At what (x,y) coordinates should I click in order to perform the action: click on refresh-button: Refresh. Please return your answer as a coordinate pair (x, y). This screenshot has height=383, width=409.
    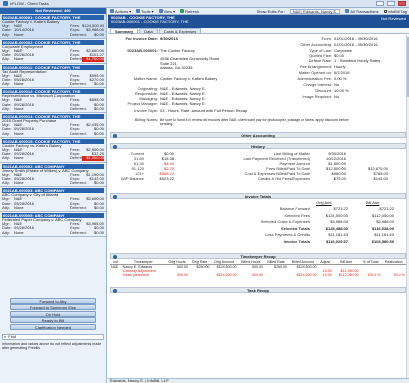
    Looking at the image, I should click on (189, 11).